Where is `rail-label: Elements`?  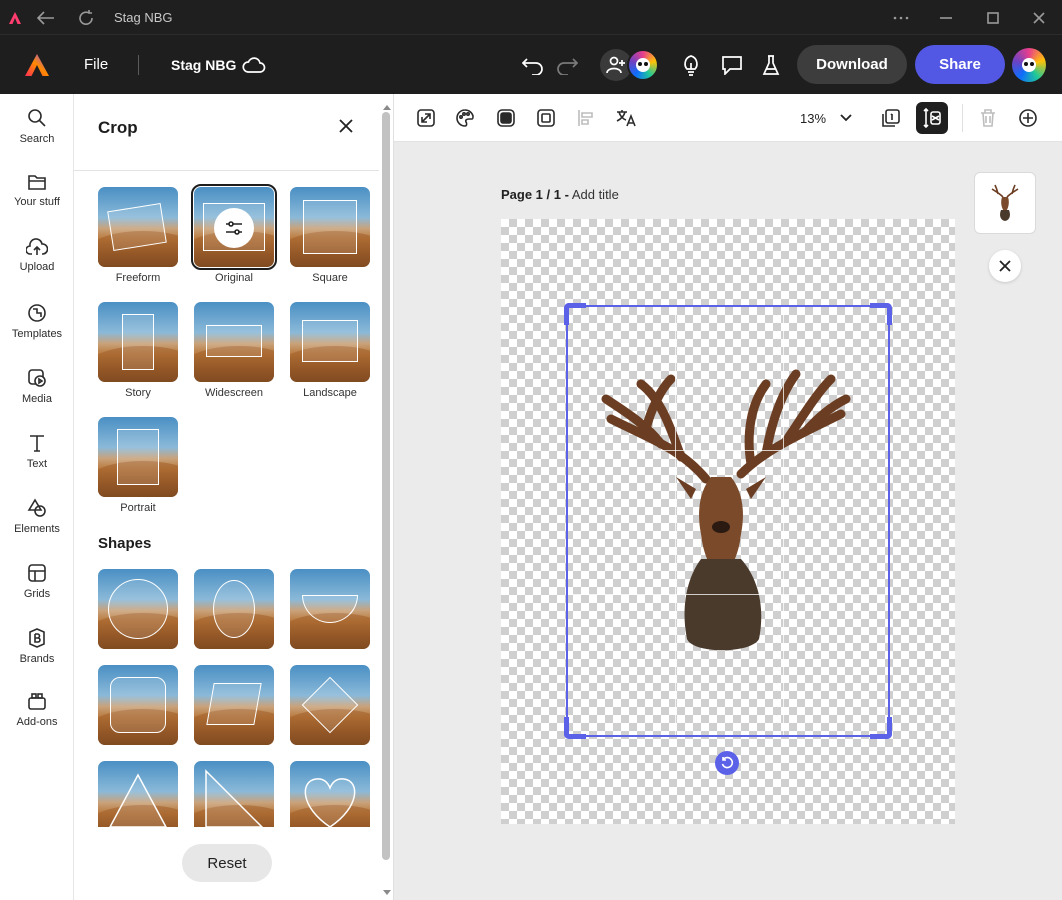
rail-label: Elements is located at coordinates (37, 529).